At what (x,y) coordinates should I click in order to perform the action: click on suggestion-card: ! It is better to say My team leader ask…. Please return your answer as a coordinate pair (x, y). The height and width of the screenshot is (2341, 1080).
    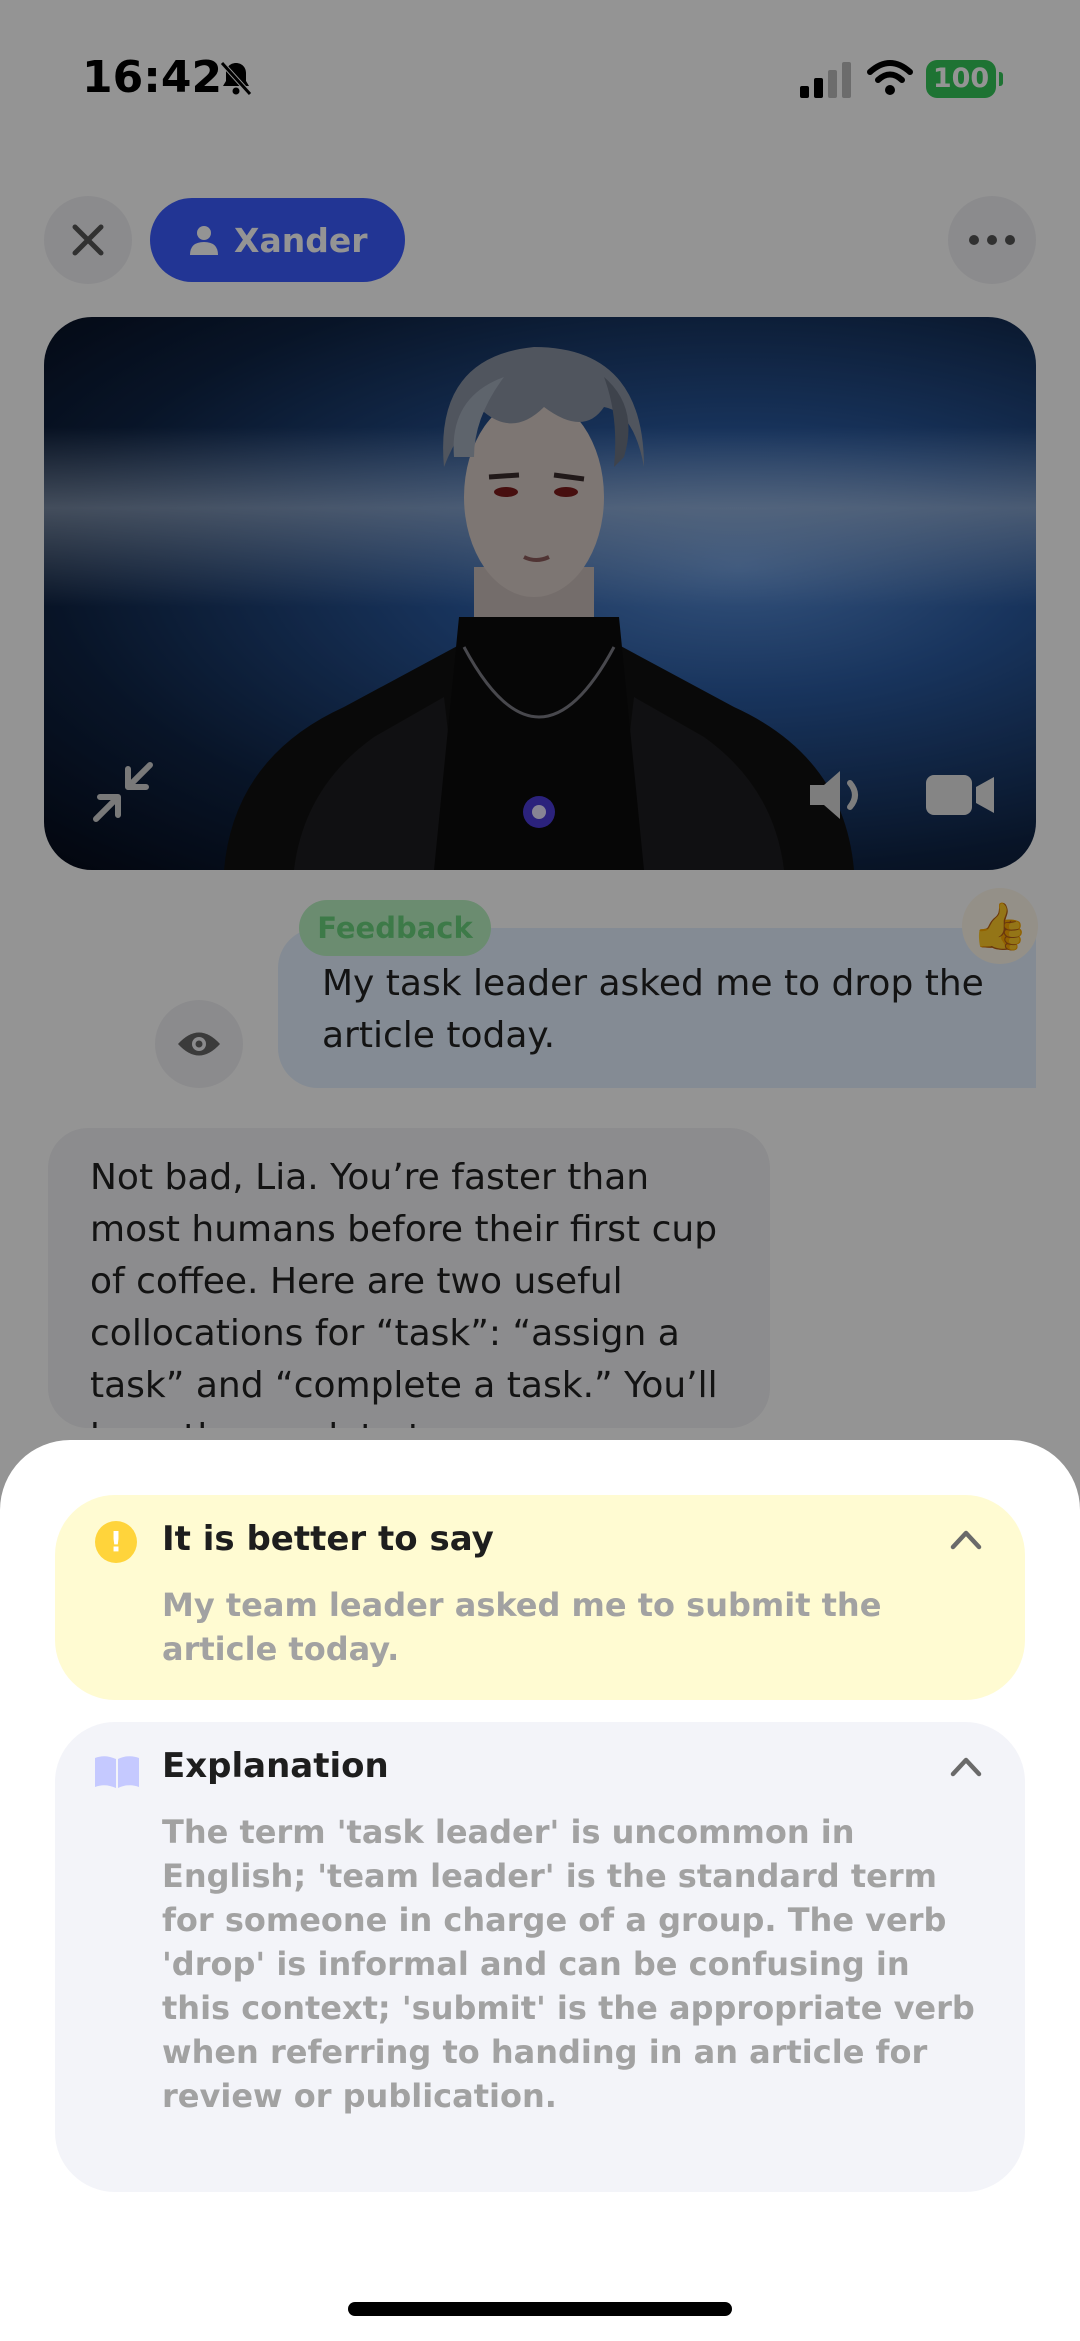
    Looking at the image, I should click on (540, 1597).